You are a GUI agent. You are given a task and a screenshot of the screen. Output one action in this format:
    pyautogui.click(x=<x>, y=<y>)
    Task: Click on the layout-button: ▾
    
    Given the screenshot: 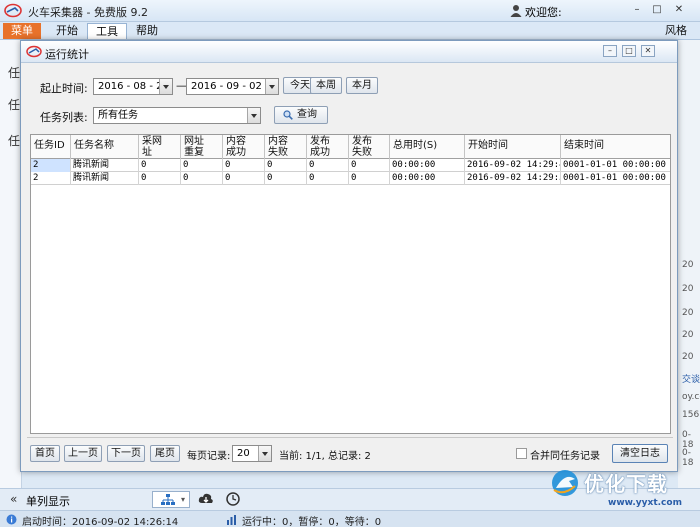 What is the action you would take?
    pyautogui.click(x=171, y=499)
    